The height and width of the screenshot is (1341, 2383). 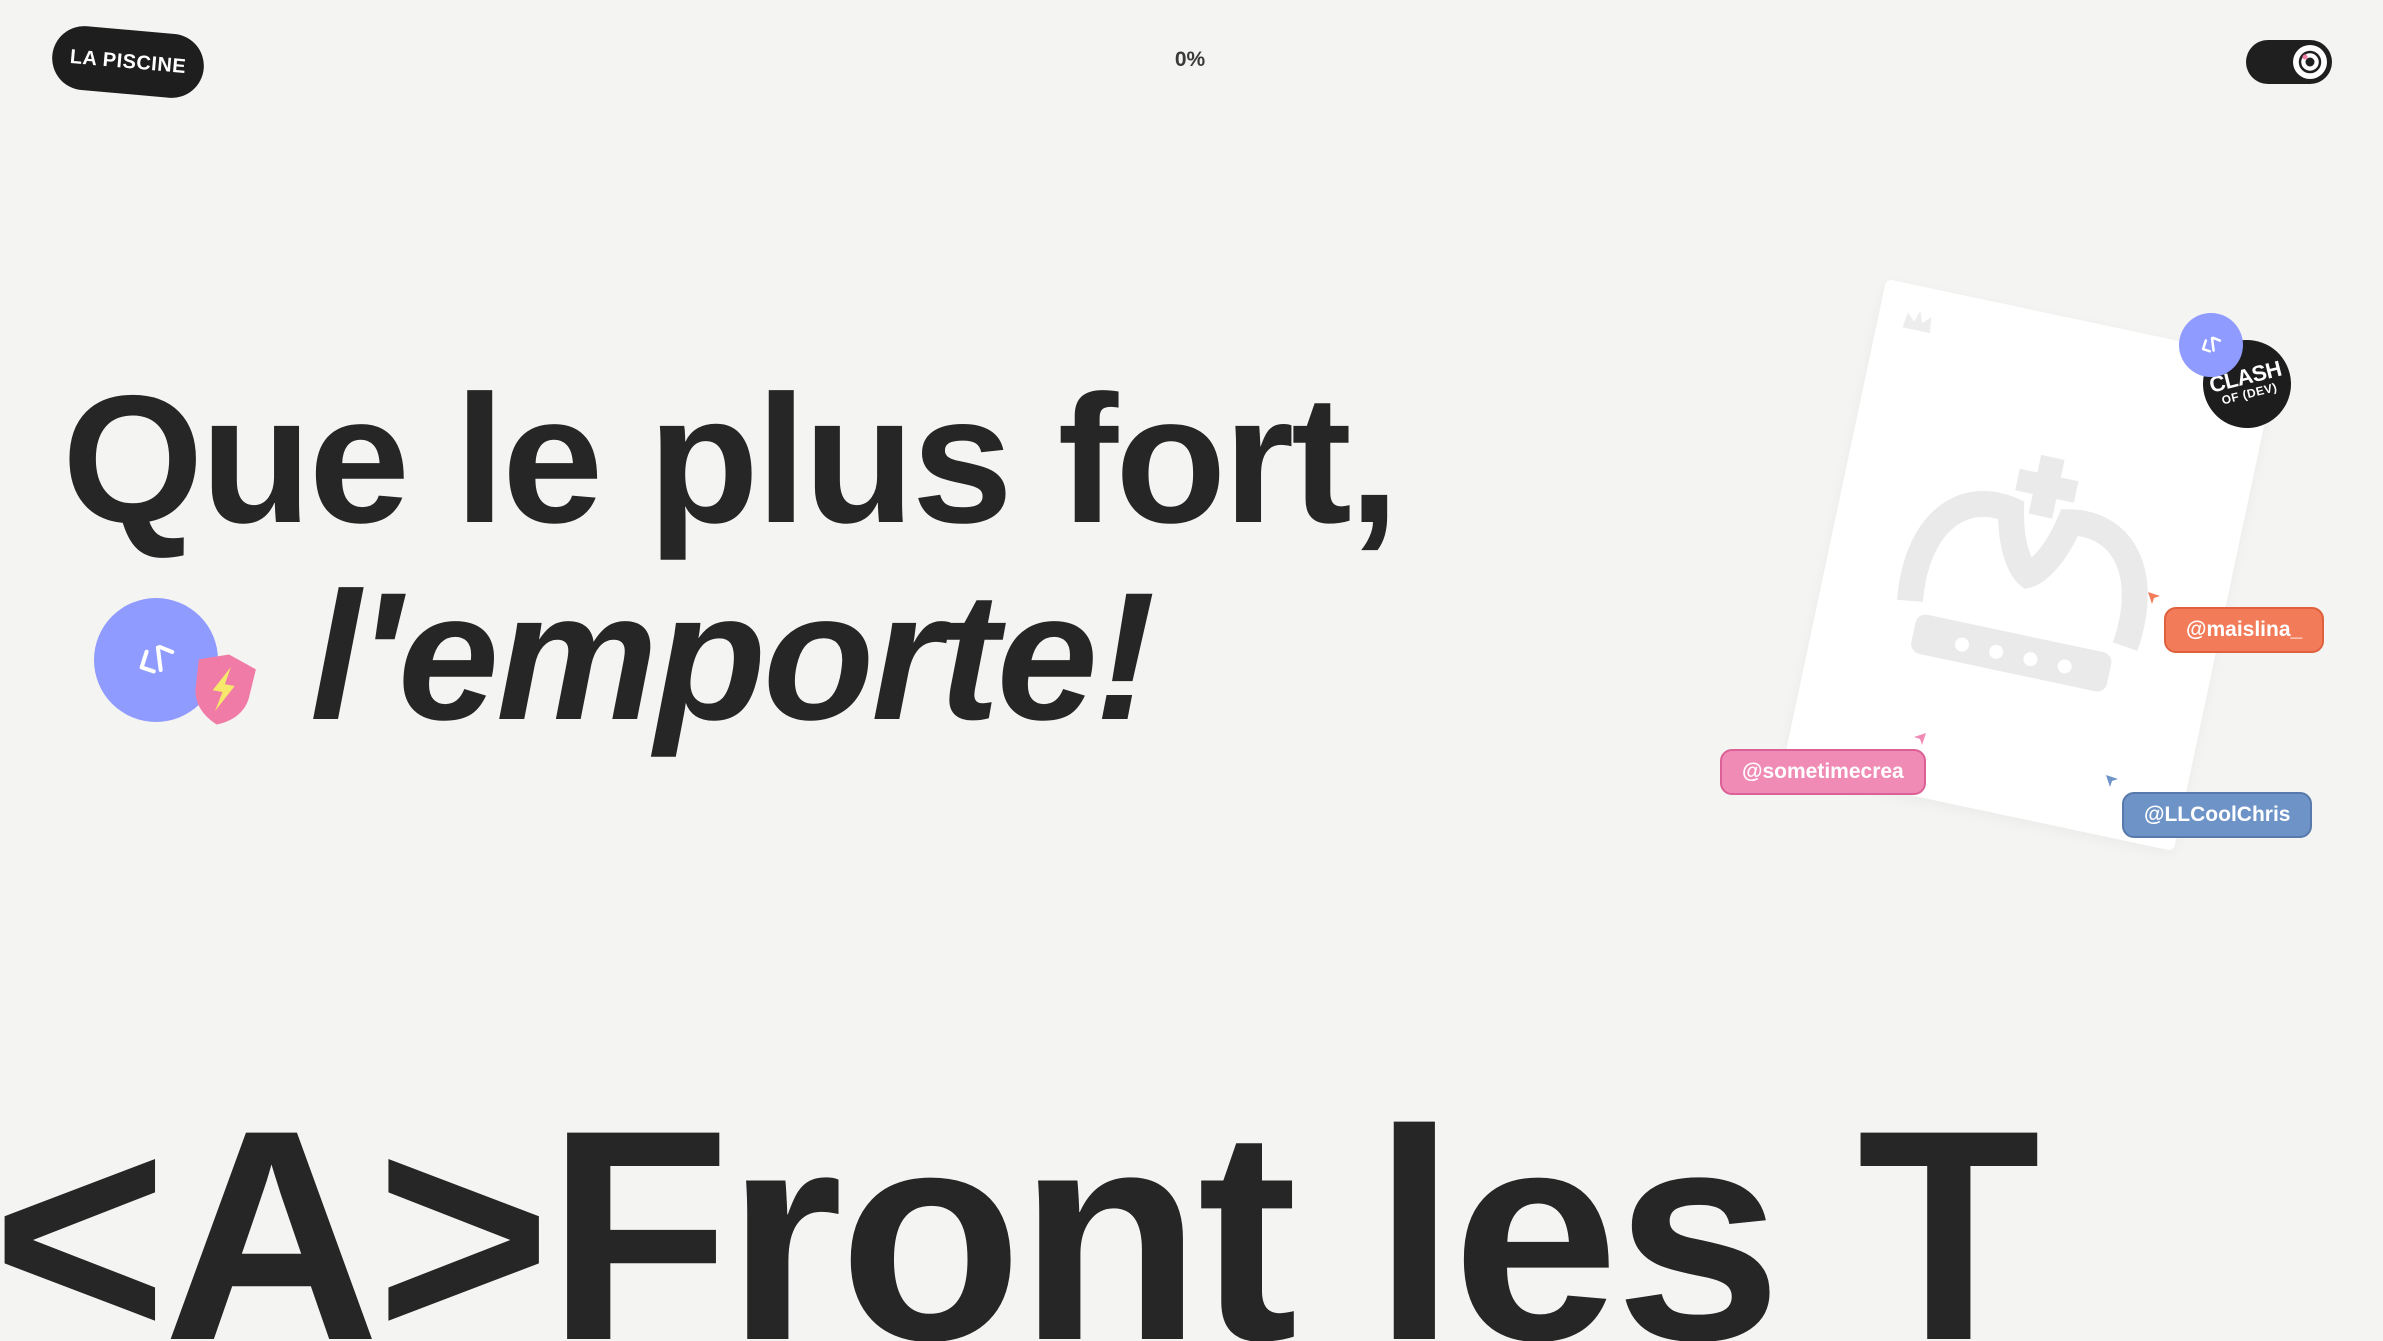 I want to click on cursor-handle: @LLCoolChris, so click(x=2217, y=814).